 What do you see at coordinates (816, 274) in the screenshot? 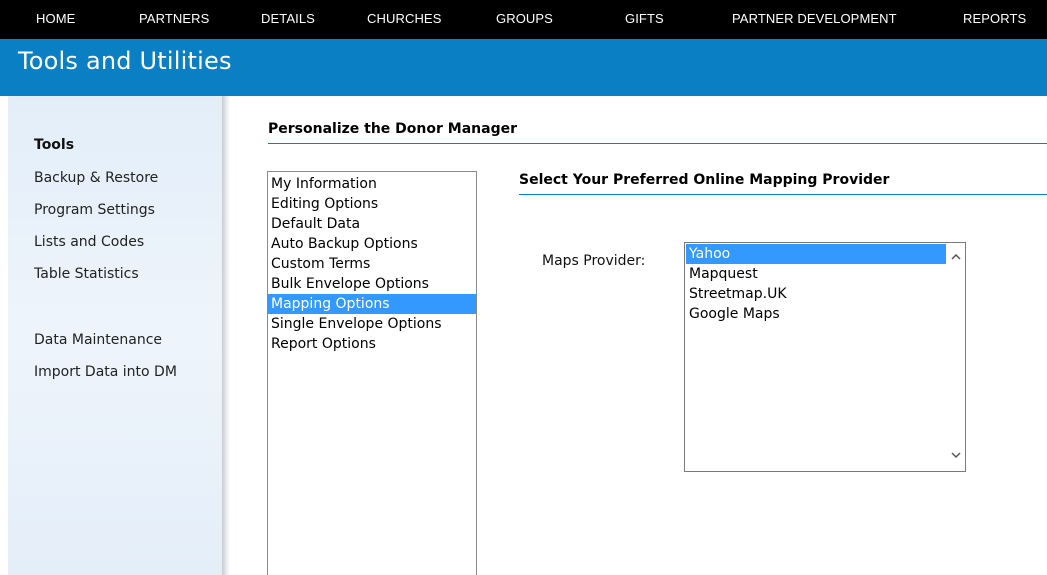
I see `provider-mapquest: Mapquest` at bounding box center [816, 274].